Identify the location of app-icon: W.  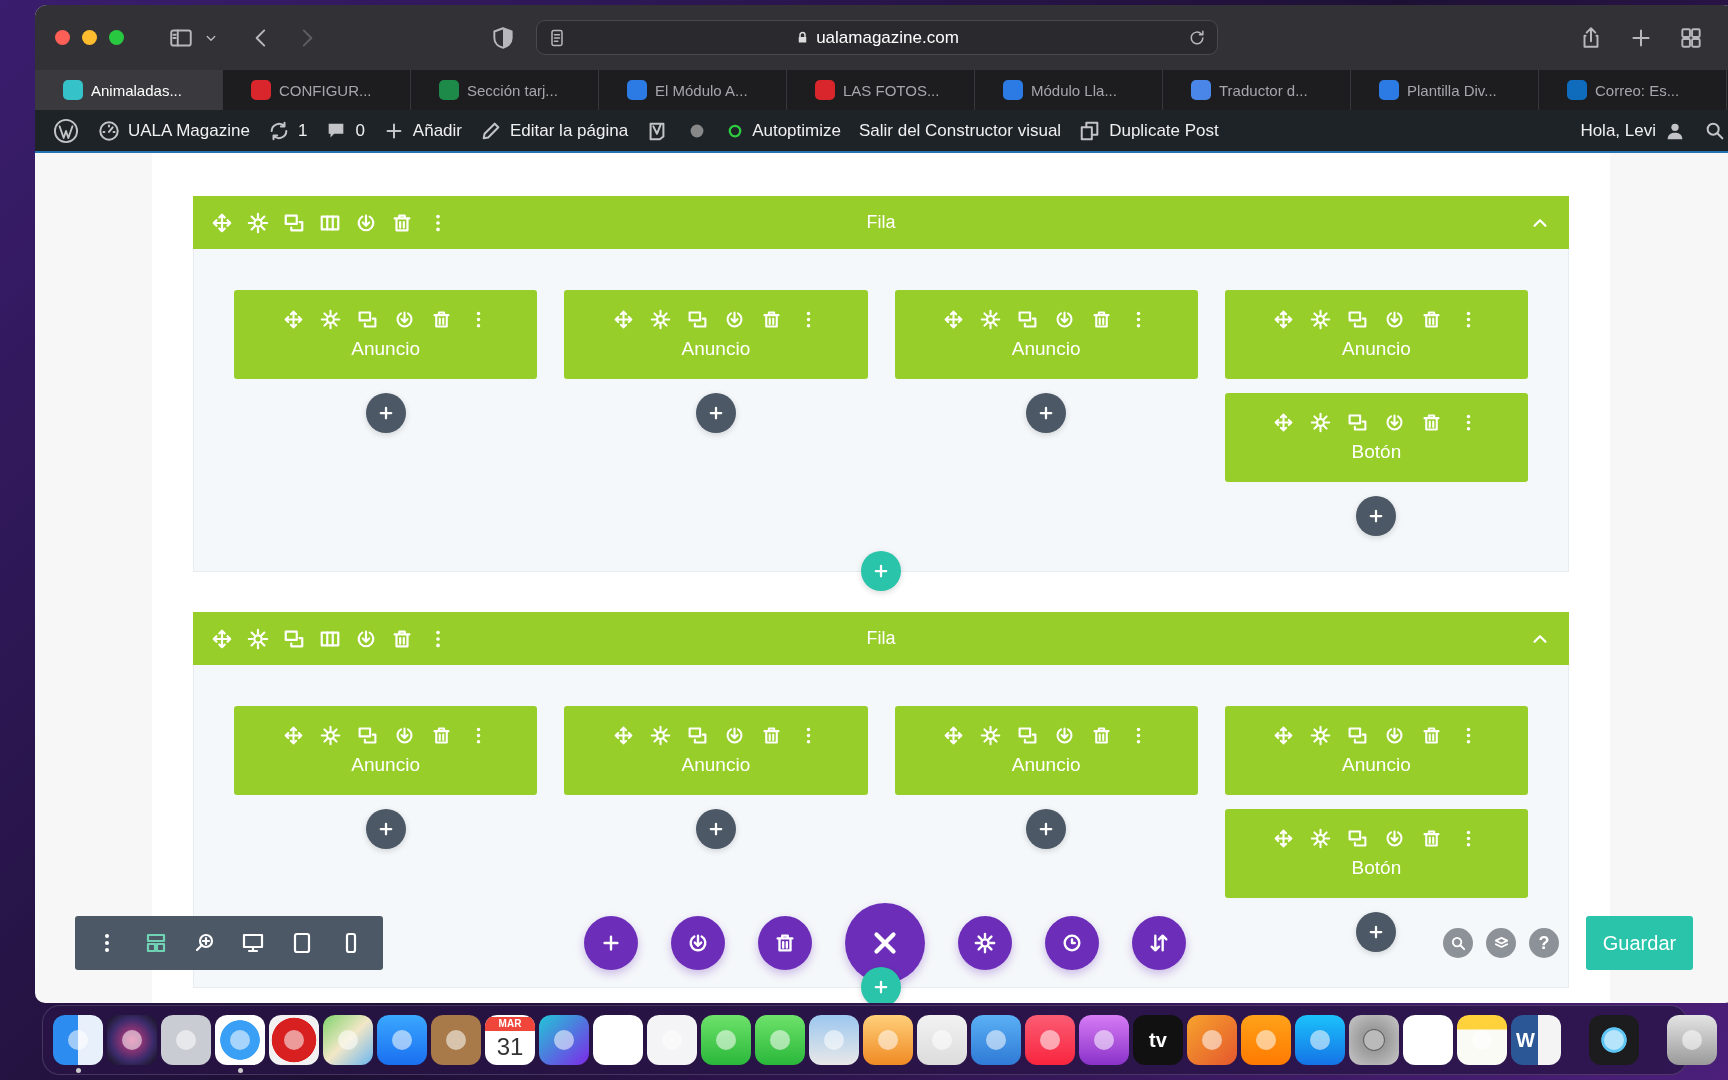
(1536, 1040).